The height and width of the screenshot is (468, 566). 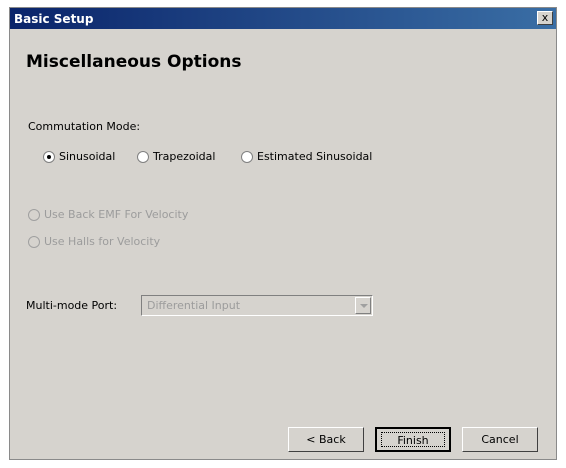 I want to click on radio-halls-velocity-label: Use Halls for Velocity, so click(x=102, y=241).